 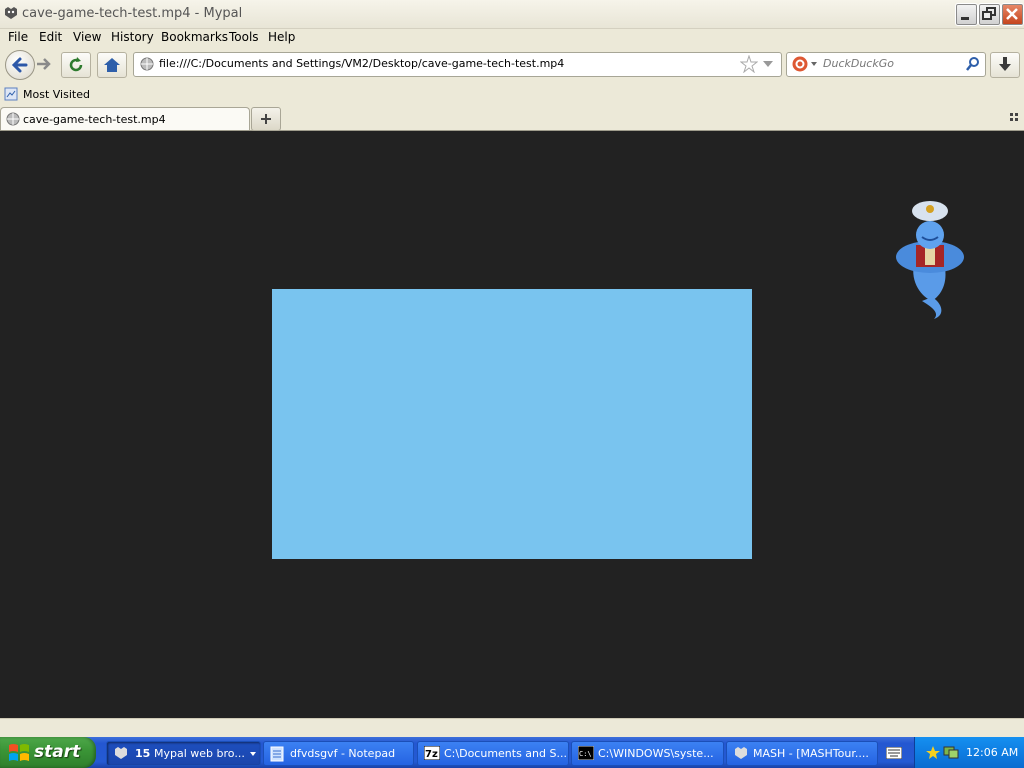 I want to click on system-tray: 12:06 AM, so click(x=969, y=752).